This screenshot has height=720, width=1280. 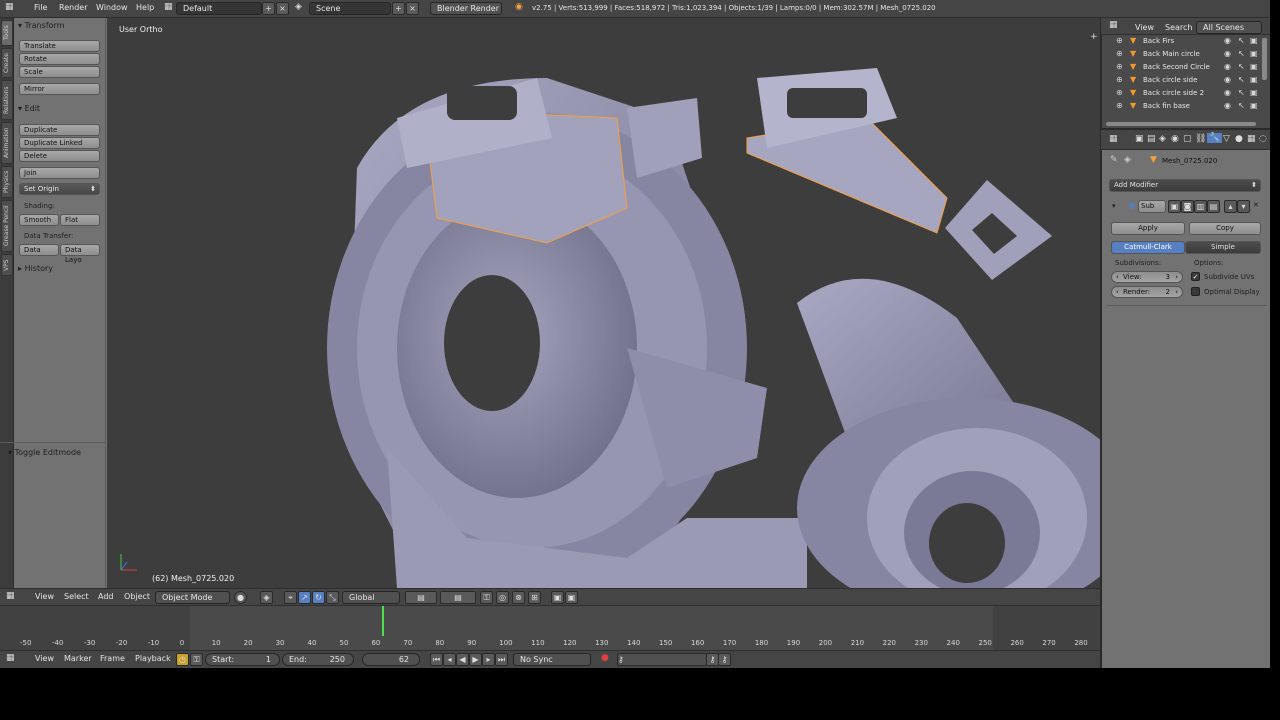 What do you see at coordinates (605, 658) in the screenshot?
I see `record-icon: ●` at bounding box center [605, 658].